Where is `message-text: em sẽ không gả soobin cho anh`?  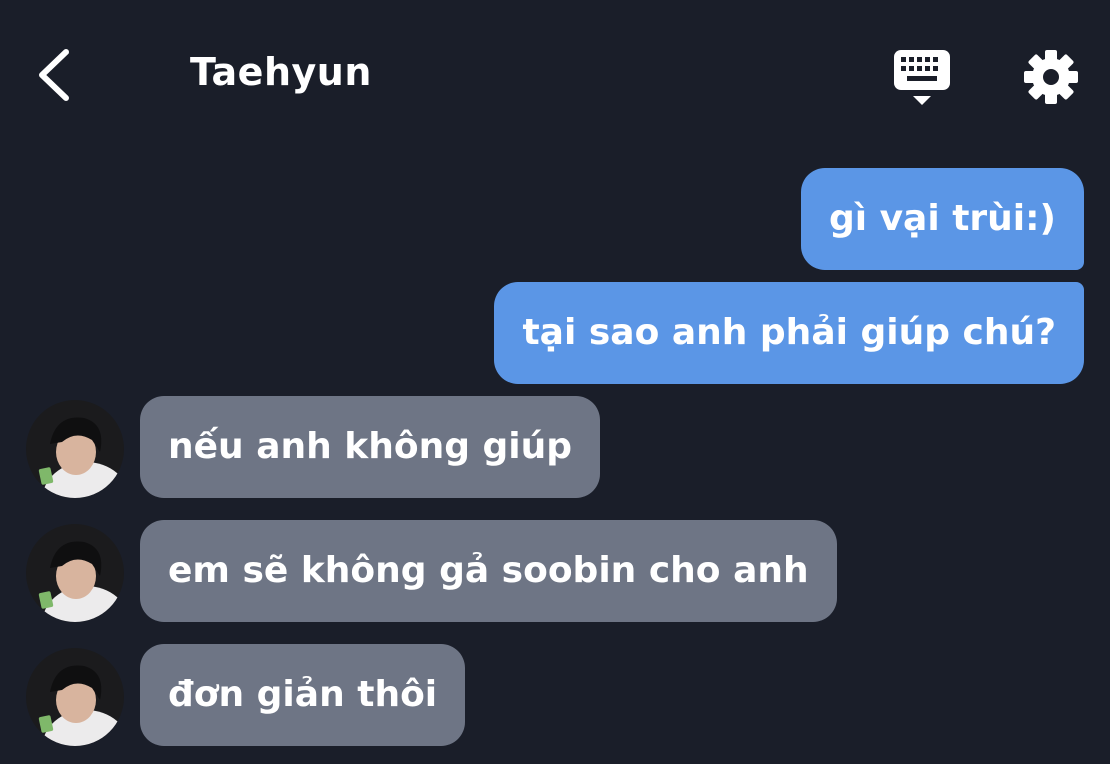
message-text: em sẽ không gả soobin cho anh is located at coordinates (488, 570).